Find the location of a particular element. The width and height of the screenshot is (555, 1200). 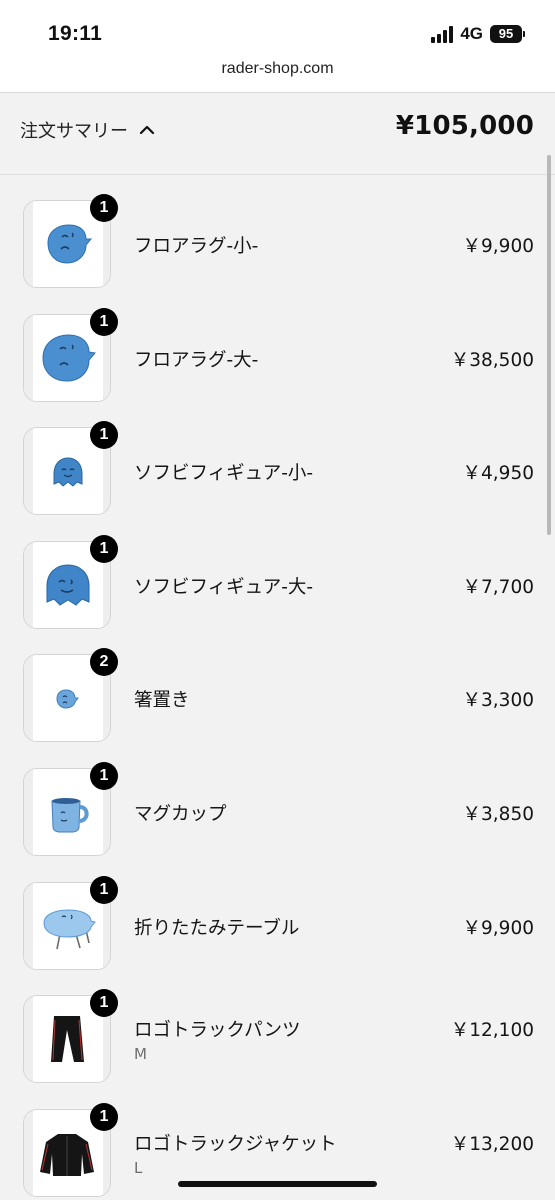

line-item: 1 フロアラグ-小- ￥9,900 is located at coordinates (277, 232).